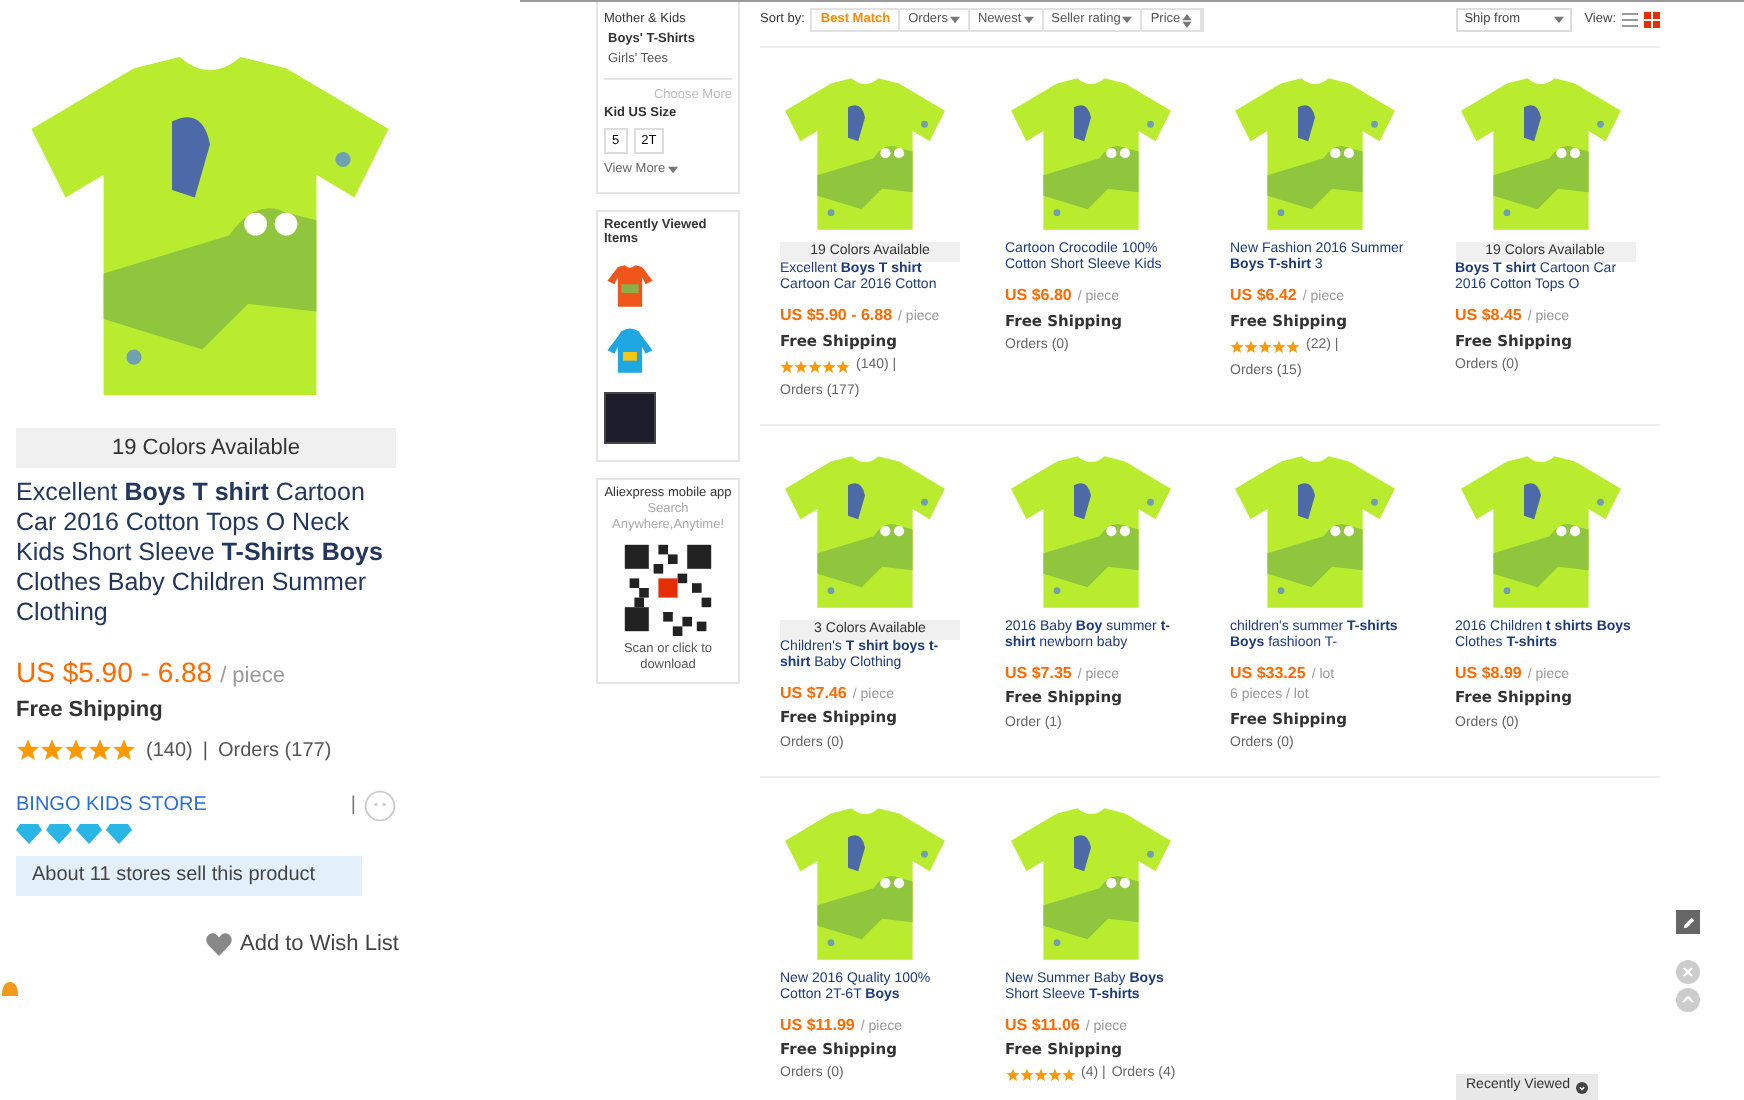  Describe the element at coordinates (206, 448) in the screenshot. I see `colors-badge: 19 Colors Available` at that location.